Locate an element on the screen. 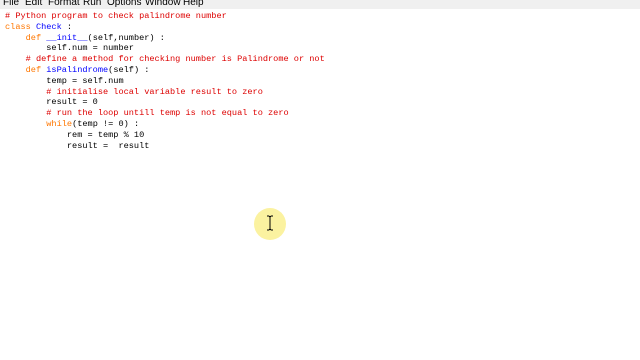 The image size is (640, 360). menu-help: Help is located at coordinates (193, 4).